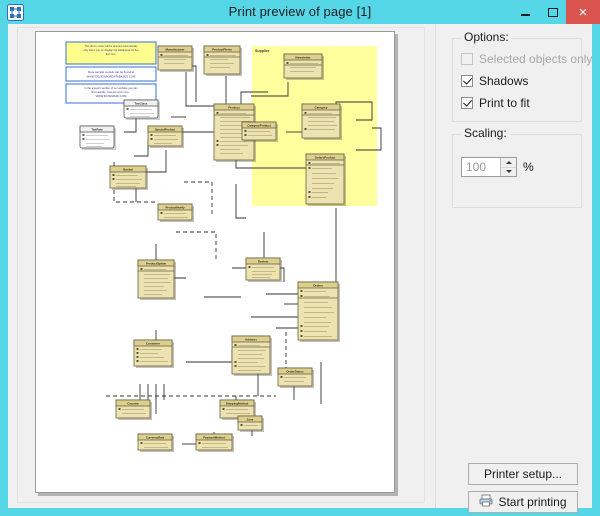  What do you see at coordinates (258, 126) in the screenshot?
I see `svg-text: CategoryProduct` at bounding box center [258, 126].